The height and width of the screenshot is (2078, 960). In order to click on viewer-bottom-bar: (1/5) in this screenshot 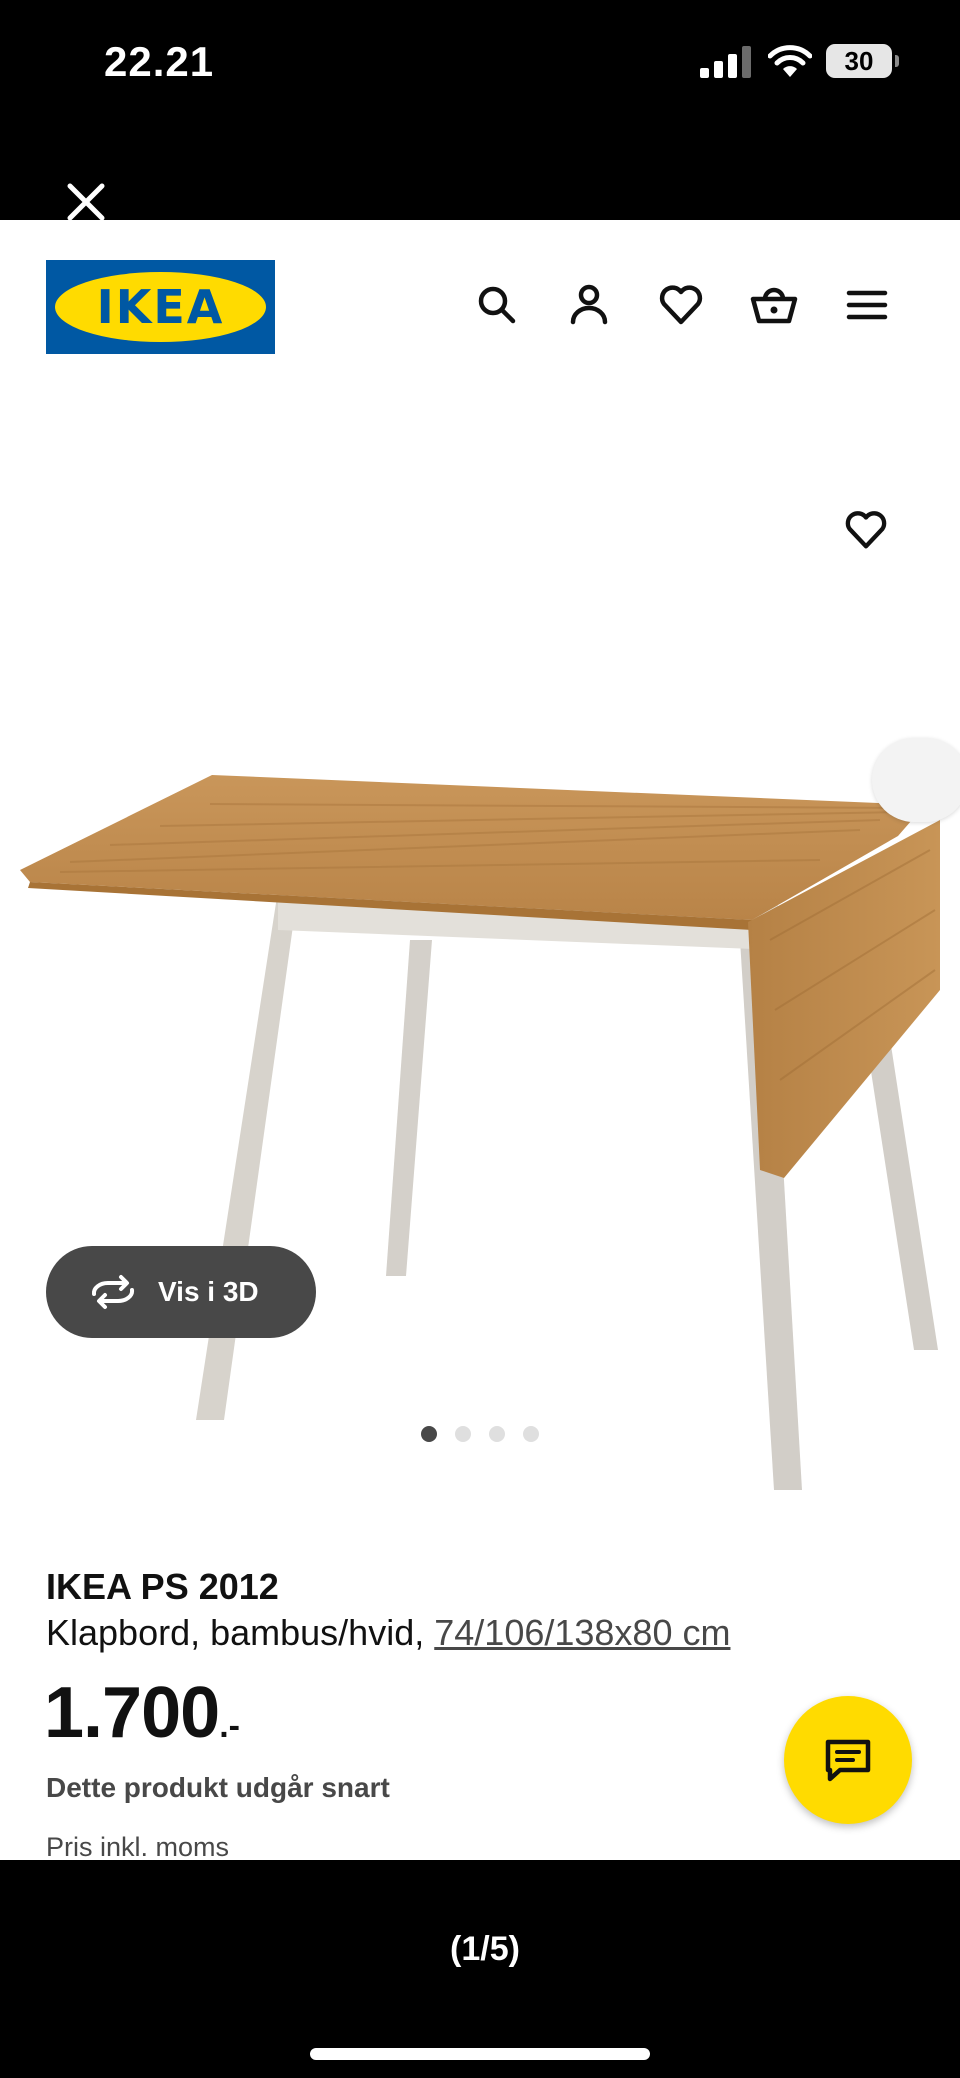, I will do `click(480, 1969)`.